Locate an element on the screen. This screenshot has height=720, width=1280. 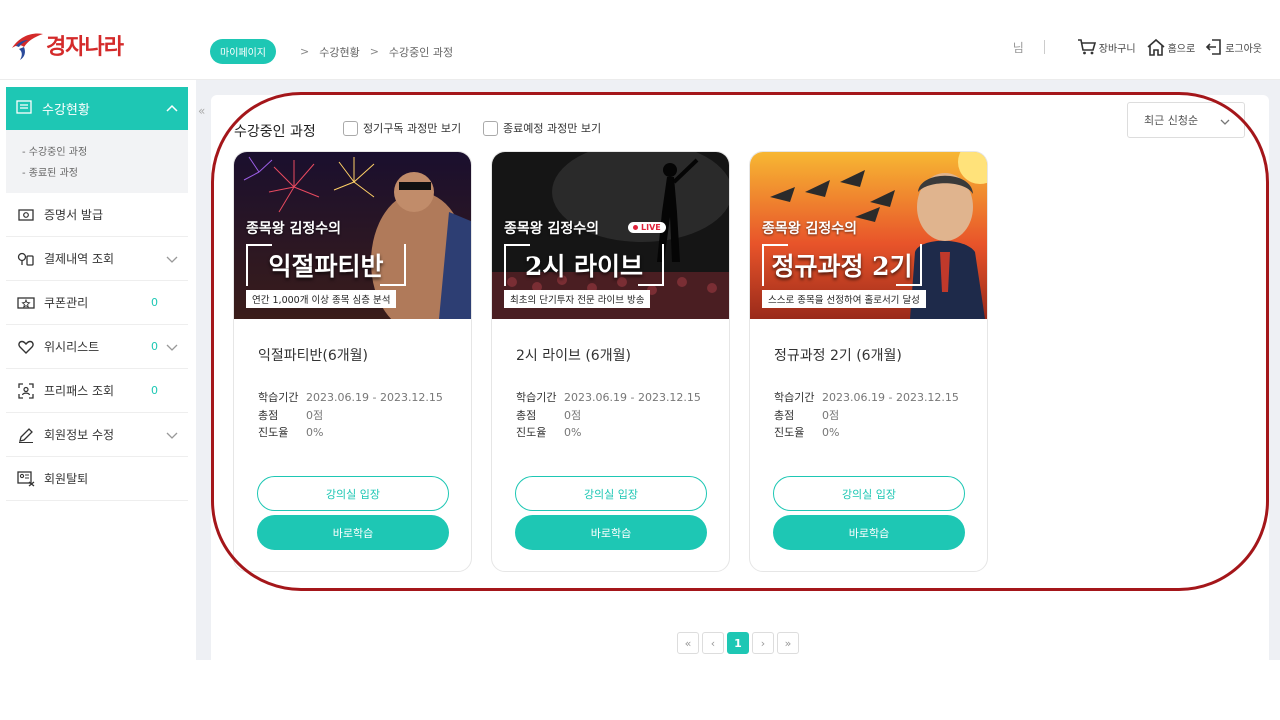
cart-icon is located at coordinates (1086, 47).